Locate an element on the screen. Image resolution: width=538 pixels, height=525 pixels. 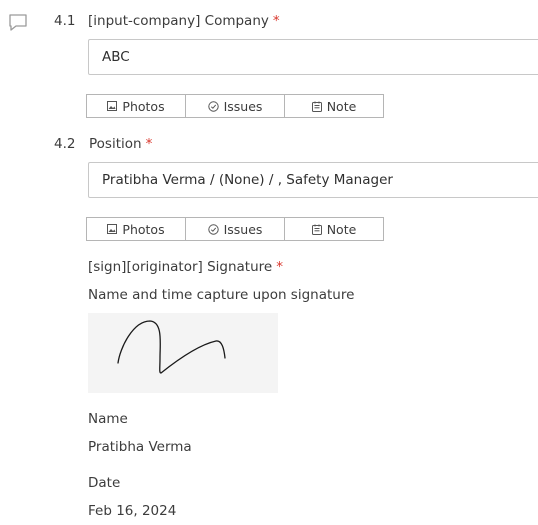
date-label: Date is located at coordinates (104, 483).